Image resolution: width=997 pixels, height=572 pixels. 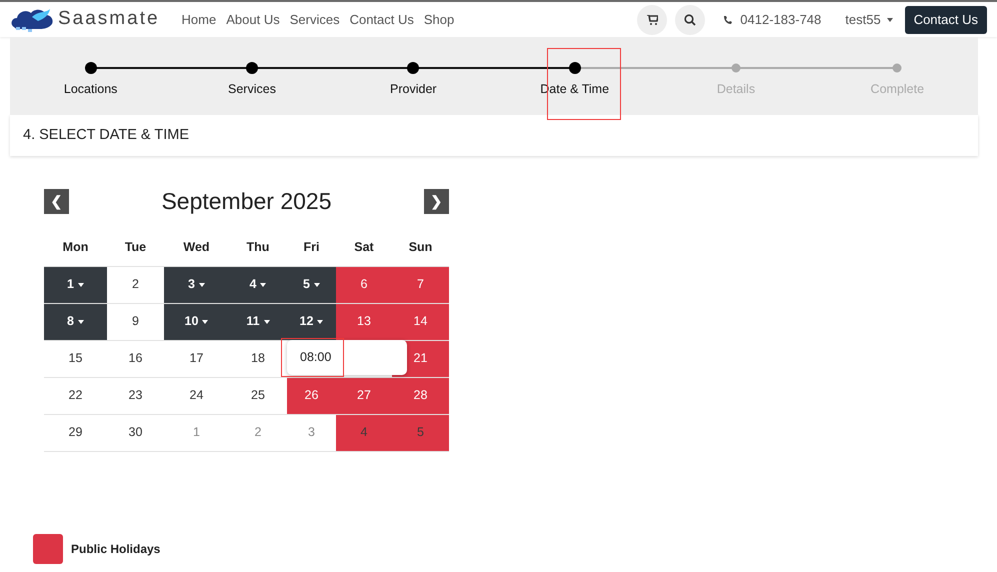 I want to click on day-cell: 10, so click(x=196, y=322).